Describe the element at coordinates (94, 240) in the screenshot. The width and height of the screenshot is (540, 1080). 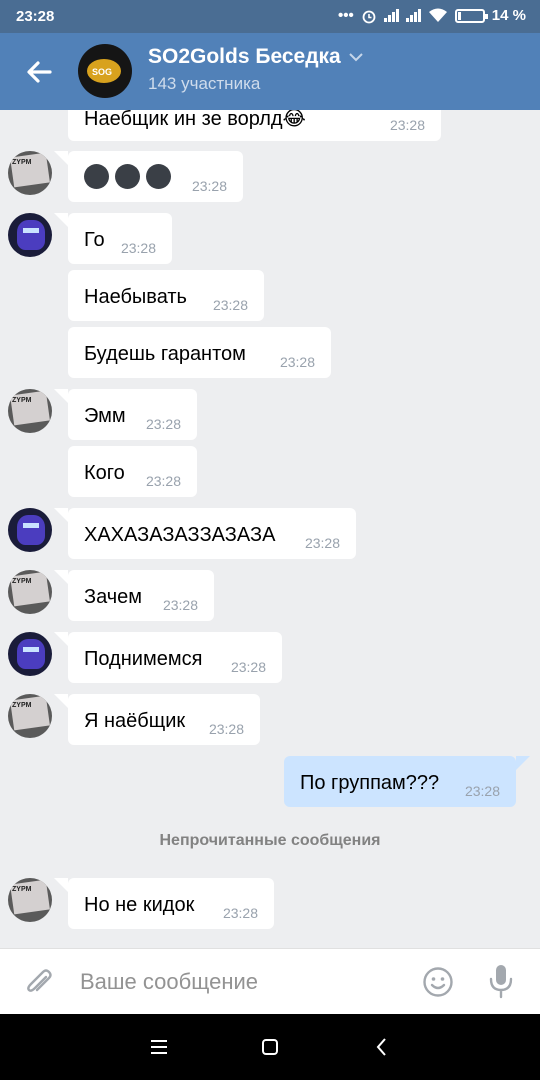
I see `message-text: Го` at that location.